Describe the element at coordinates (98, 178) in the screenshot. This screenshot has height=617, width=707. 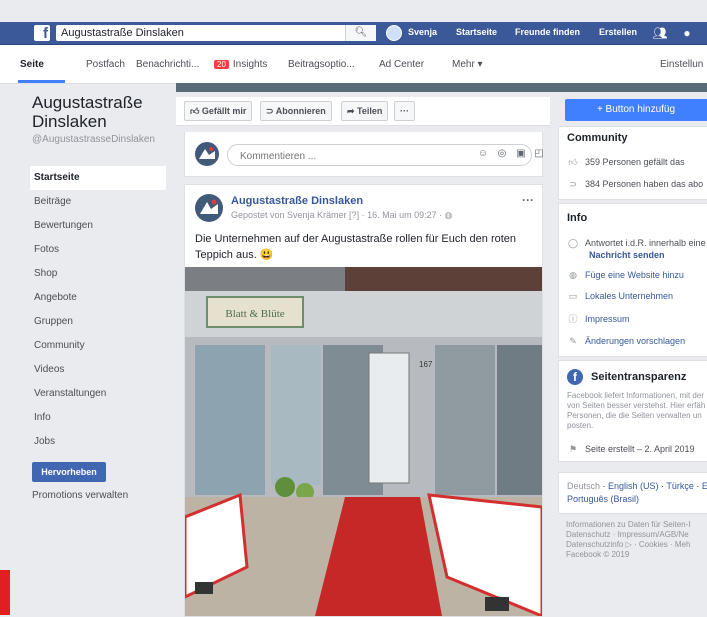
I see `sidebar-item-startseite: Startseite` at that location.